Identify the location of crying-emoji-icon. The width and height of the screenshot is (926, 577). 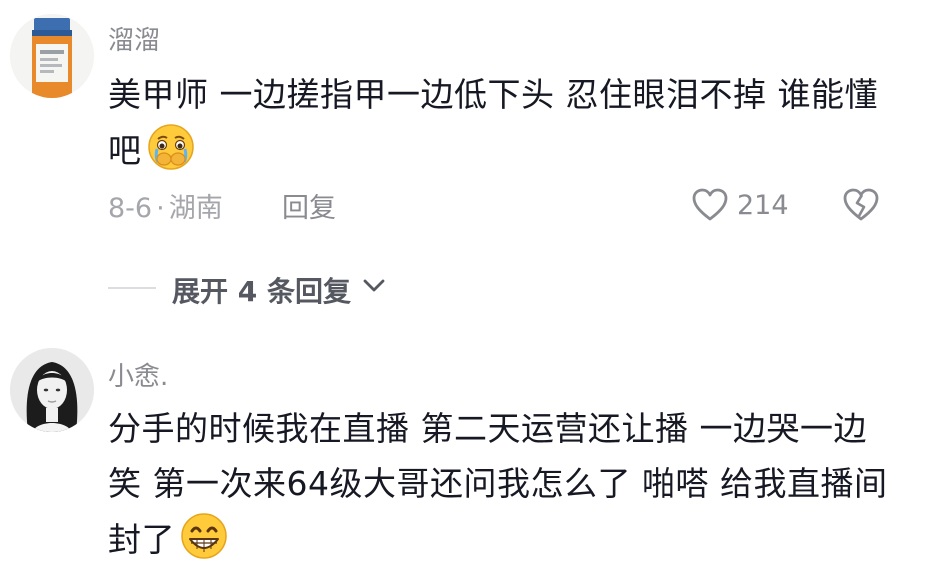
(171, 155).